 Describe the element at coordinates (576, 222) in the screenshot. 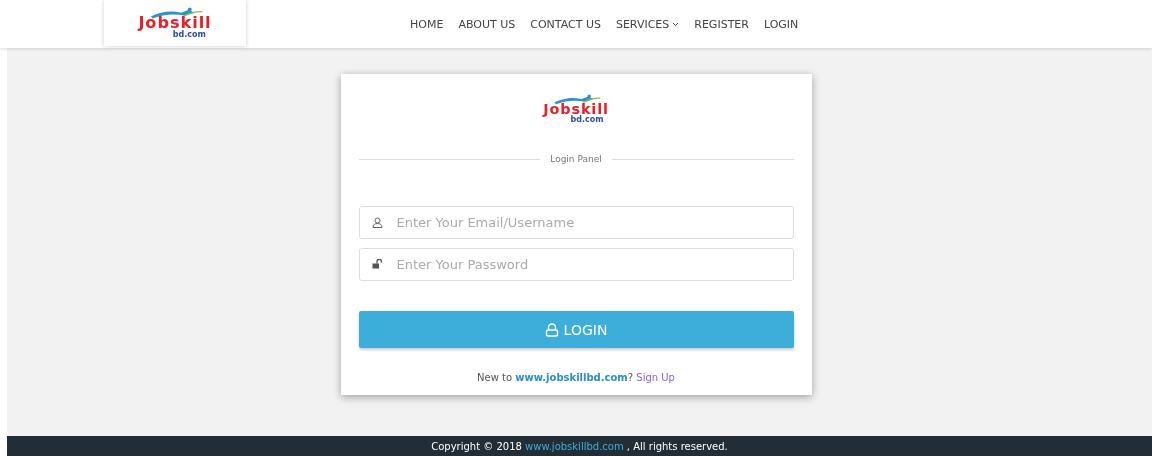

I see `username-field: Enter Your Email/Username` at that location.